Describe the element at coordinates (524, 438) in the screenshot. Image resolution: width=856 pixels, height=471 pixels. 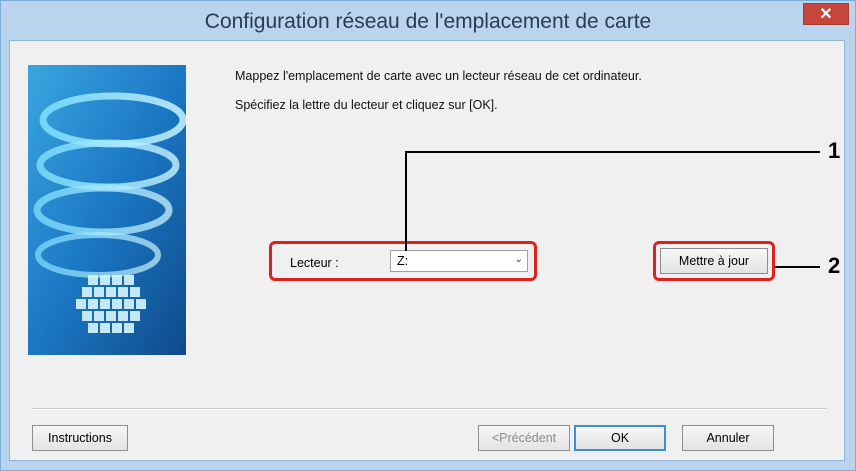
I see `back-button: <Précédent` at that location.